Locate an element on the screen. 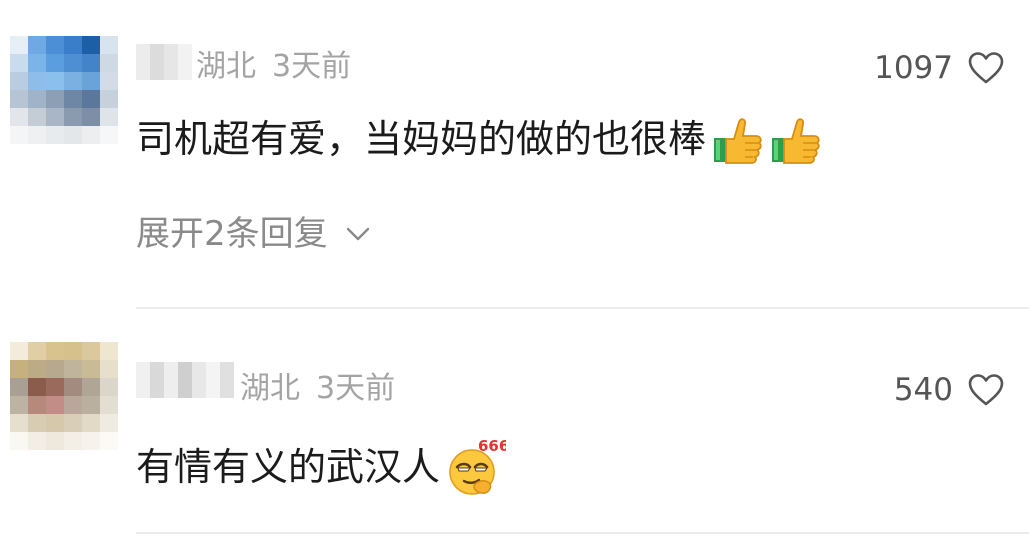 This screenshot has height=535, width=1029. like-count: 1097 is located at coordinates (913, 68).